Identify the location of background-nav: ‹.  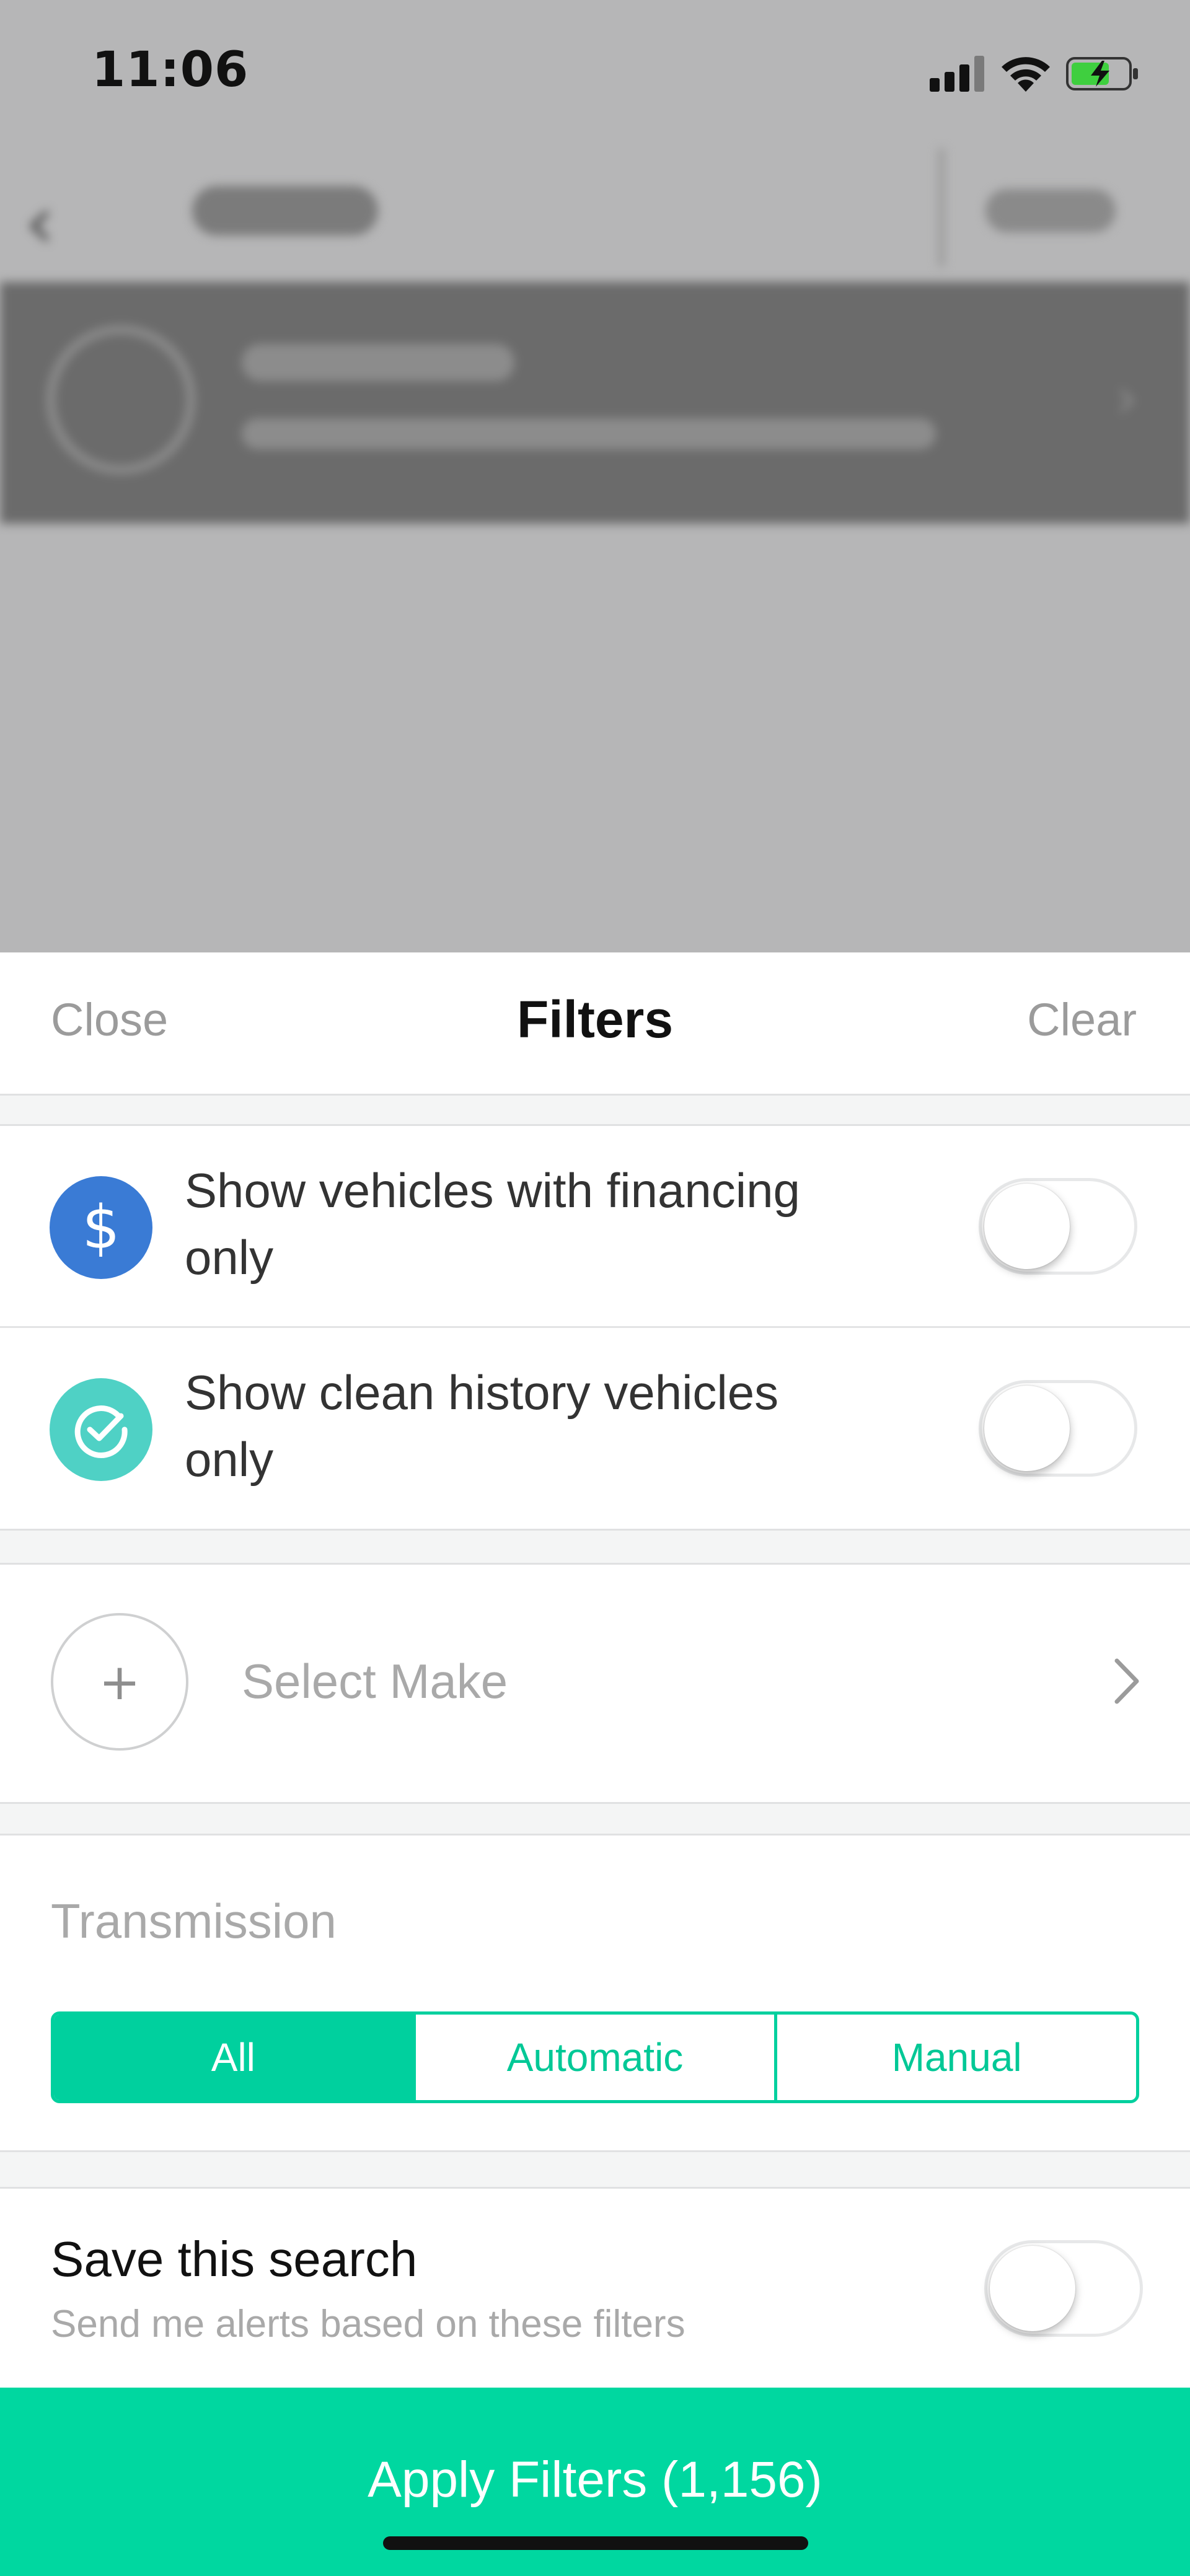
(595, 208).